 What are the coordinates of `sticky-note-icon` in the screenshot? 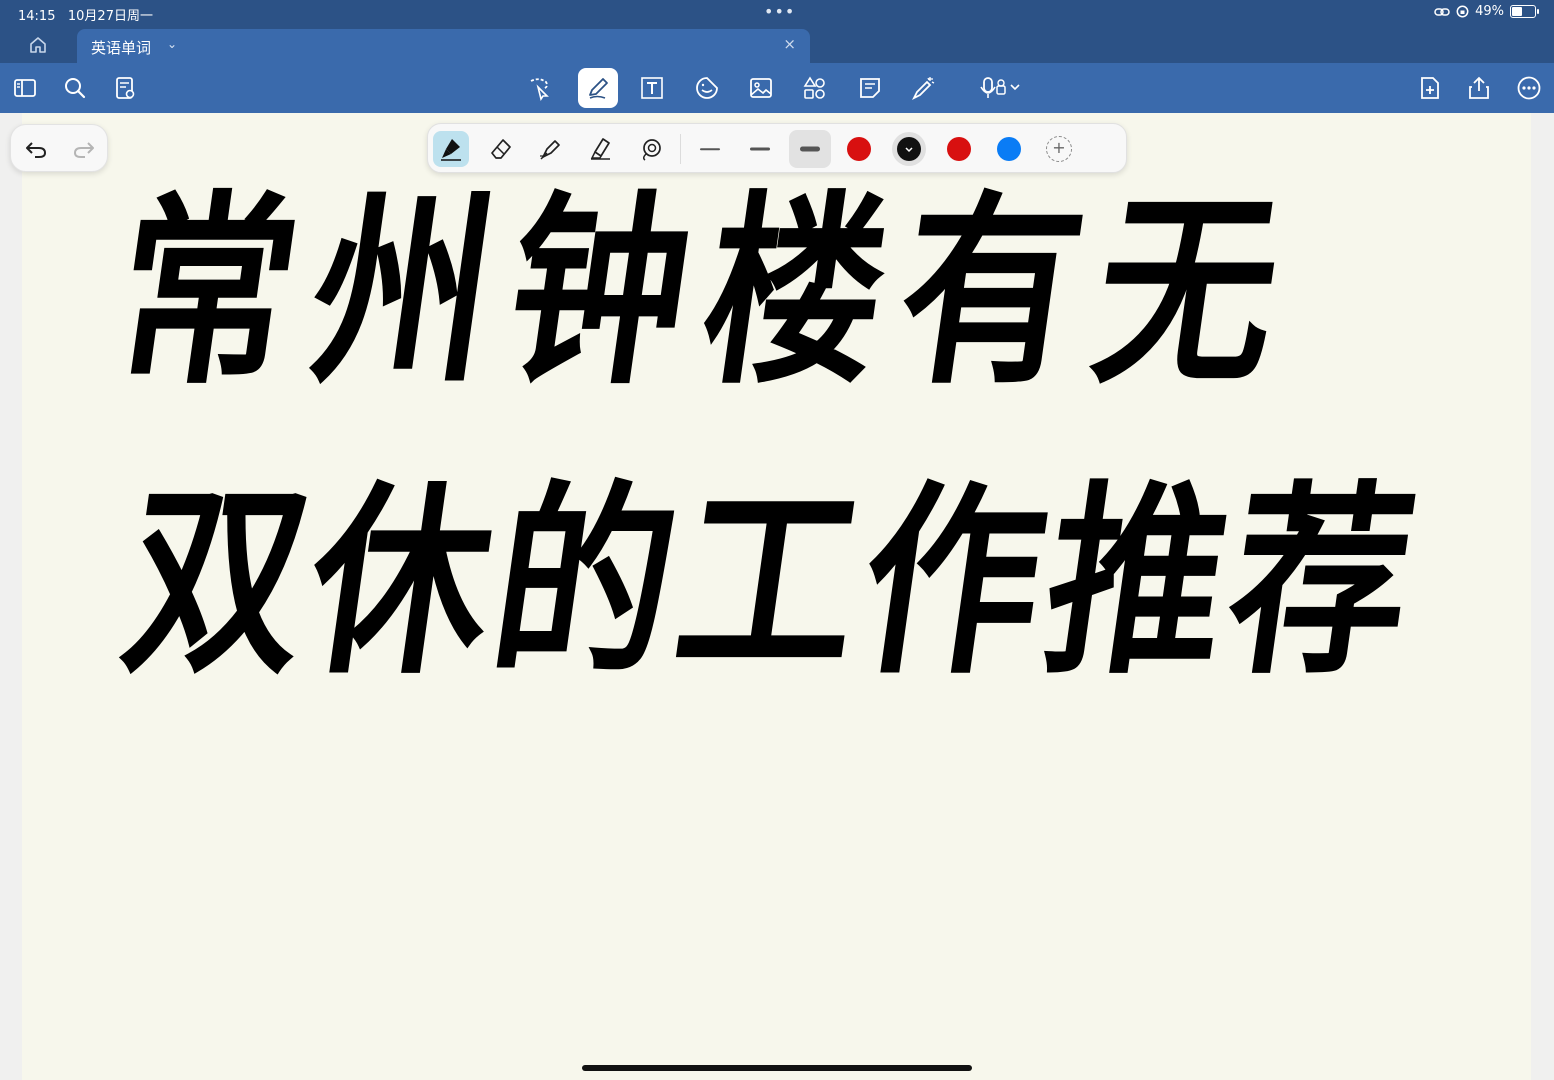 It's located at (870, 88).